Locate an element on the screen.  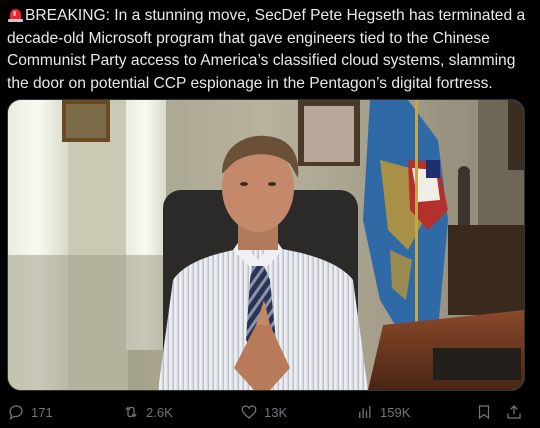
reply-icon is located at coordinates (16, 413).